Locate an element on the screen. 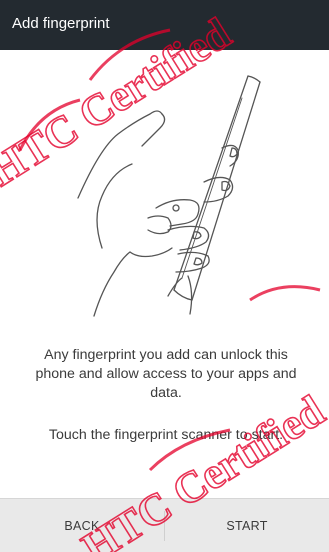  page-title: Add fingerprint is located at coordinates (61, 23).